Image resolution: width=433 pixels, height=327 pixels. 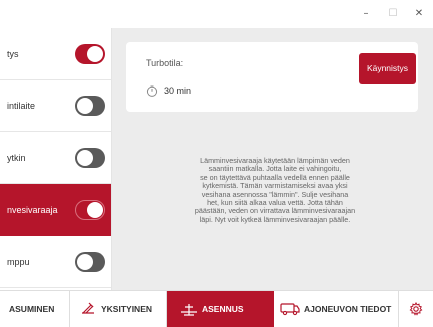 What do you see at coordinates (88, 308) in the screenshot?
I see `private-icon` at bounding box center [88, 308].